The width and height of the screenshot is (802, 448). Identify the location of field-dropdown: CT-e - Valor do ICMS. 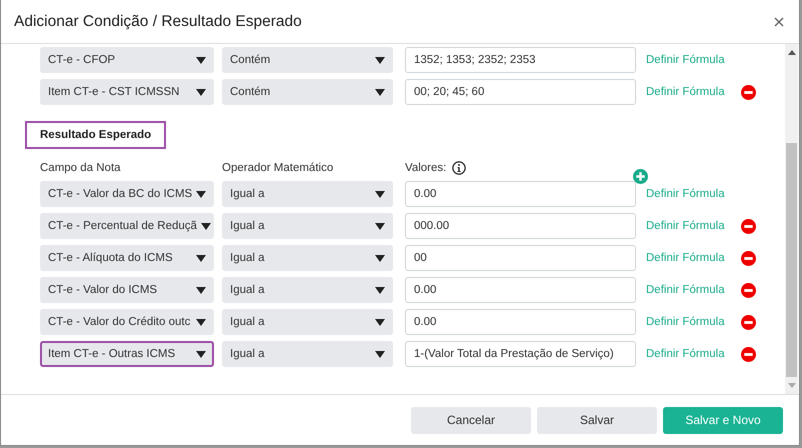
(127, 290).